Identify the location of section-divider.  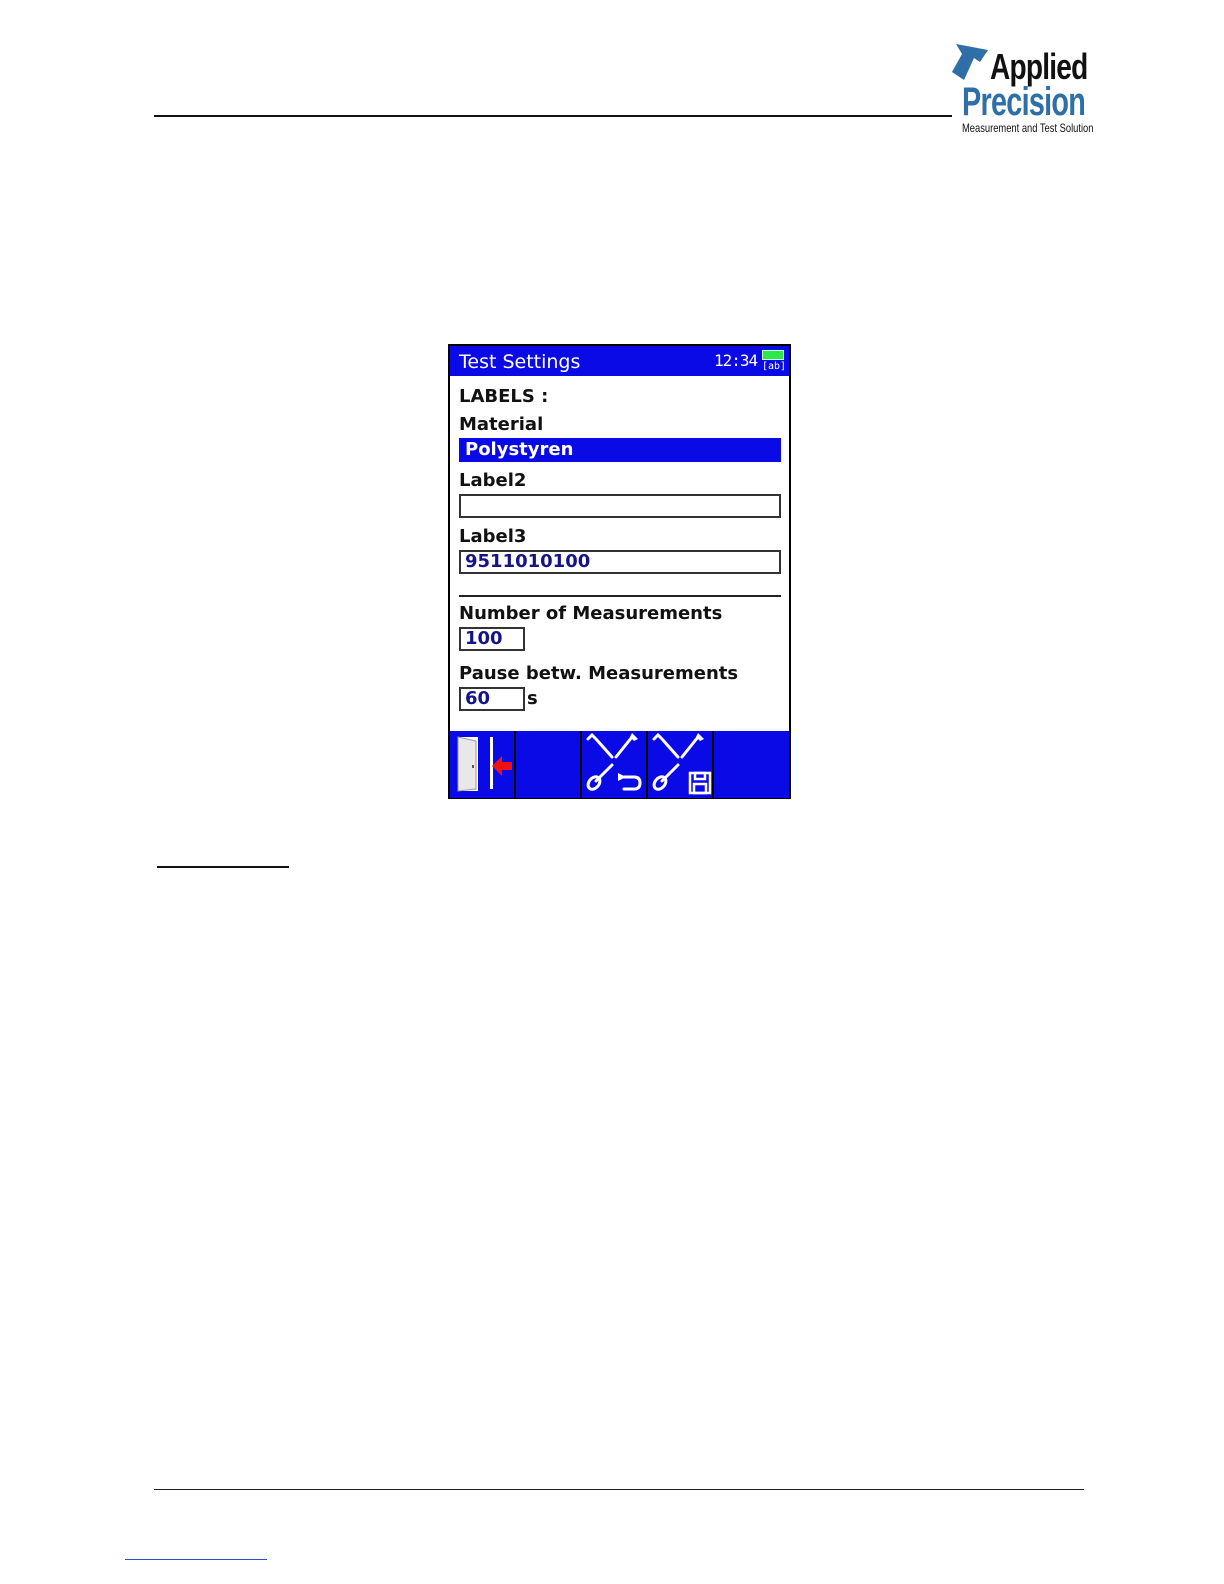
(620, 596).